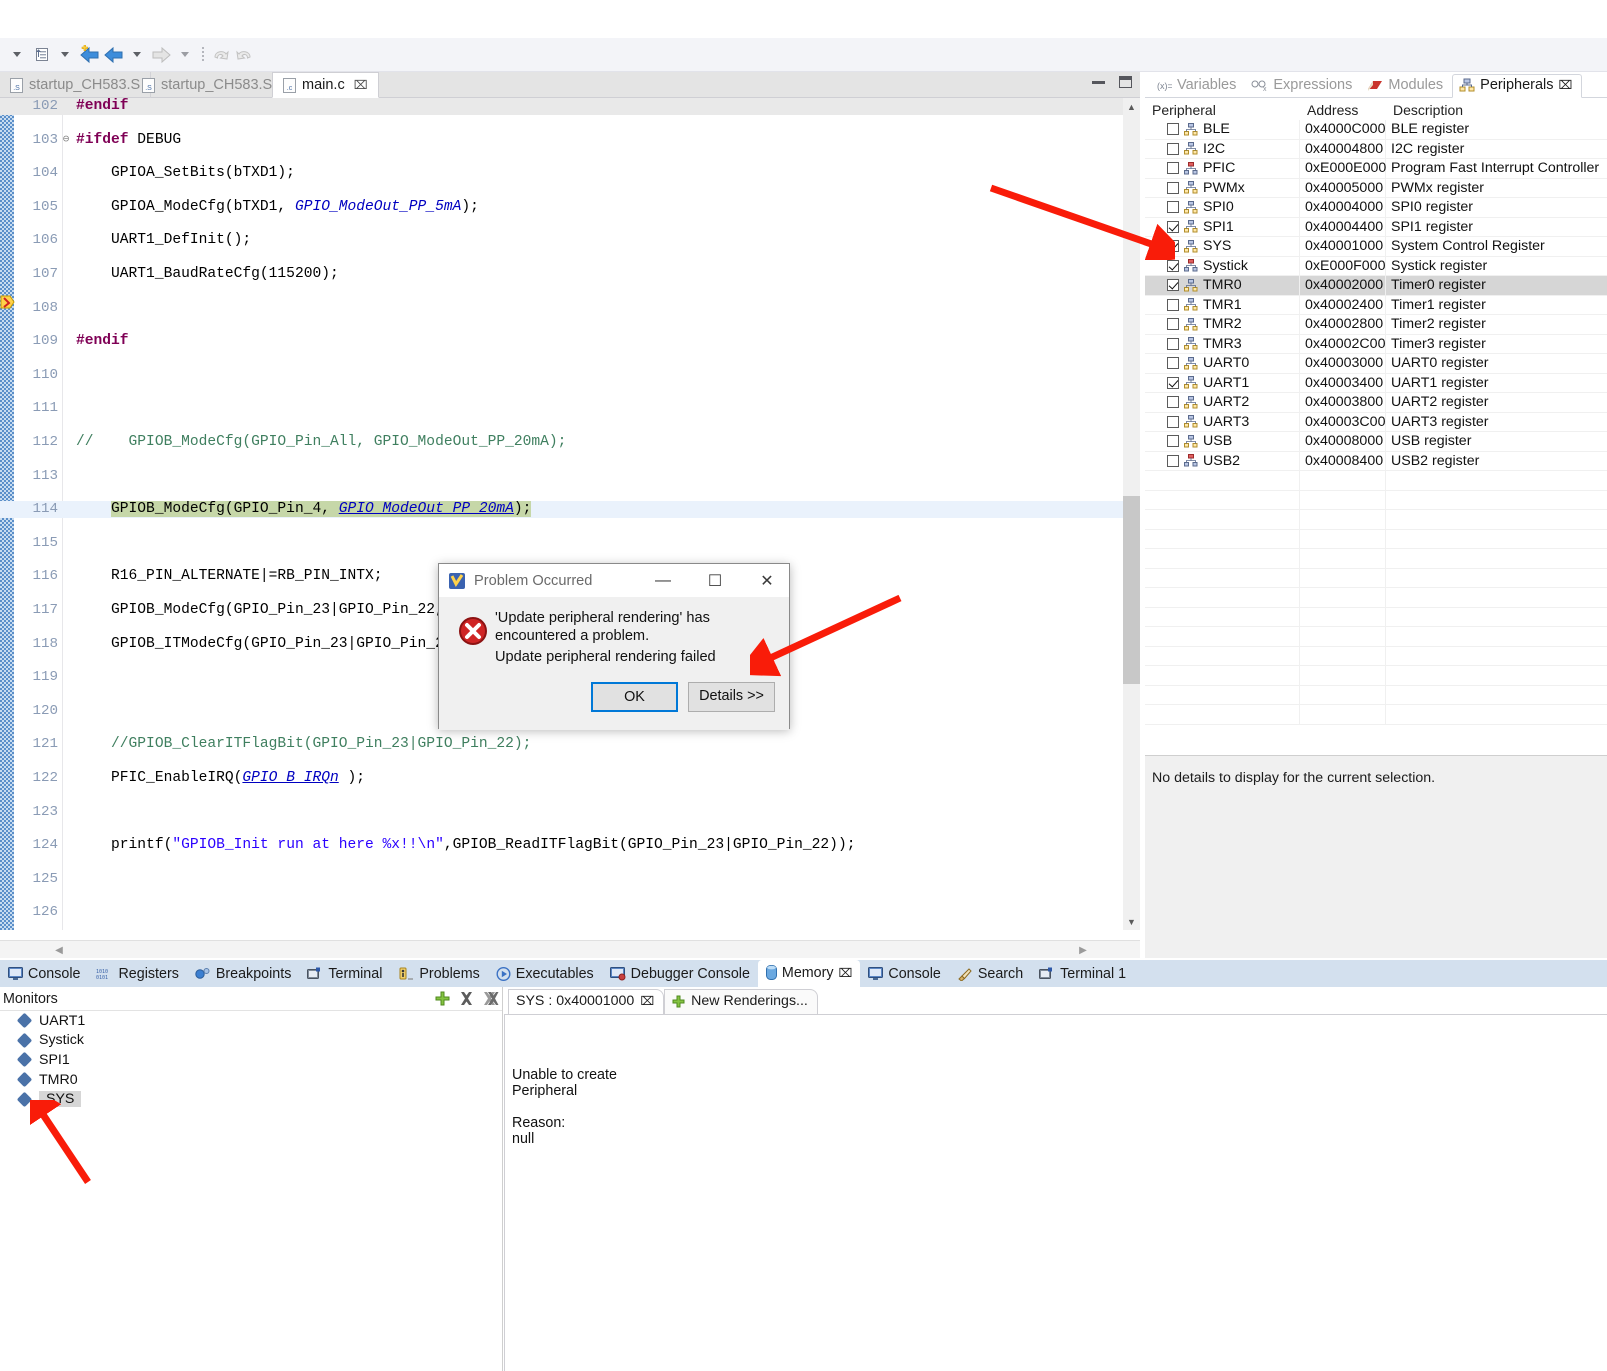  Describe the element at coordinates (570, 106) in the screenshot. I see `code-line: 102 #endif` at that location.